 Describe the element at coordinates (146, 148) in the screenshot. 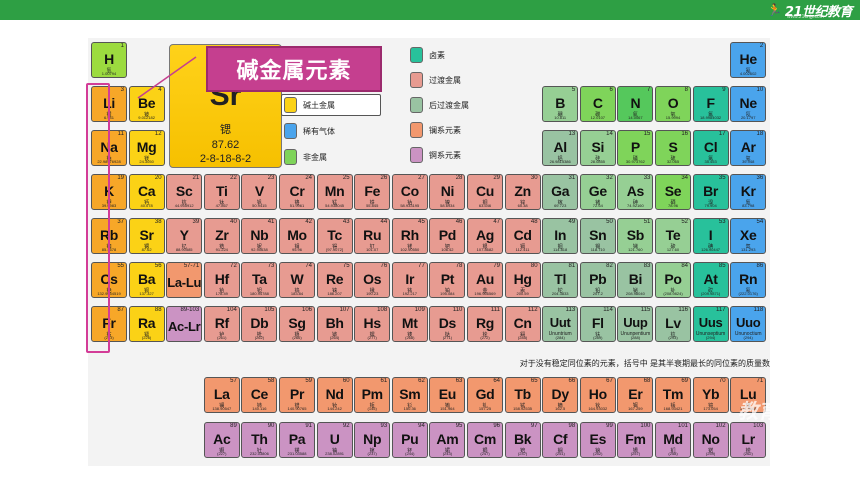

I see `element-cell-mg: 12 Mg 镁 24.3050` at that location.